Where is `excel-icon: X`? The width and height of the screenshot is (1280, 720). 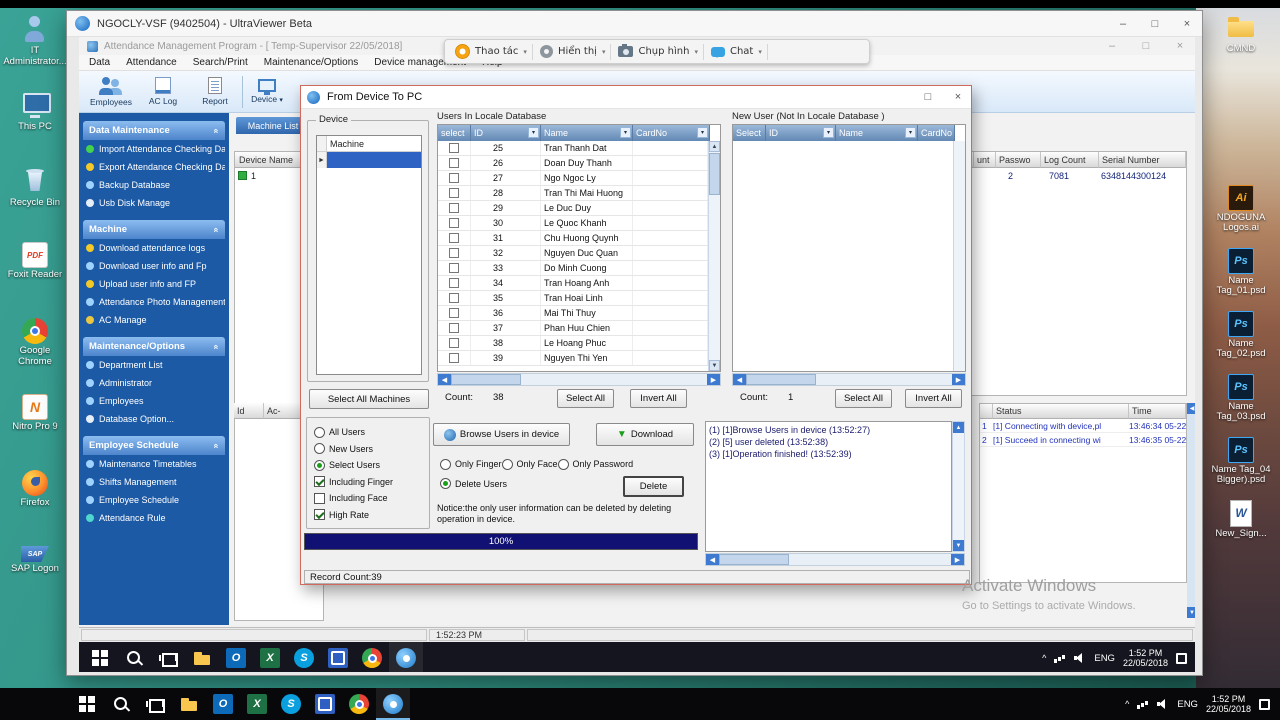
excel-icon: X is located at coordinates (270, 657).